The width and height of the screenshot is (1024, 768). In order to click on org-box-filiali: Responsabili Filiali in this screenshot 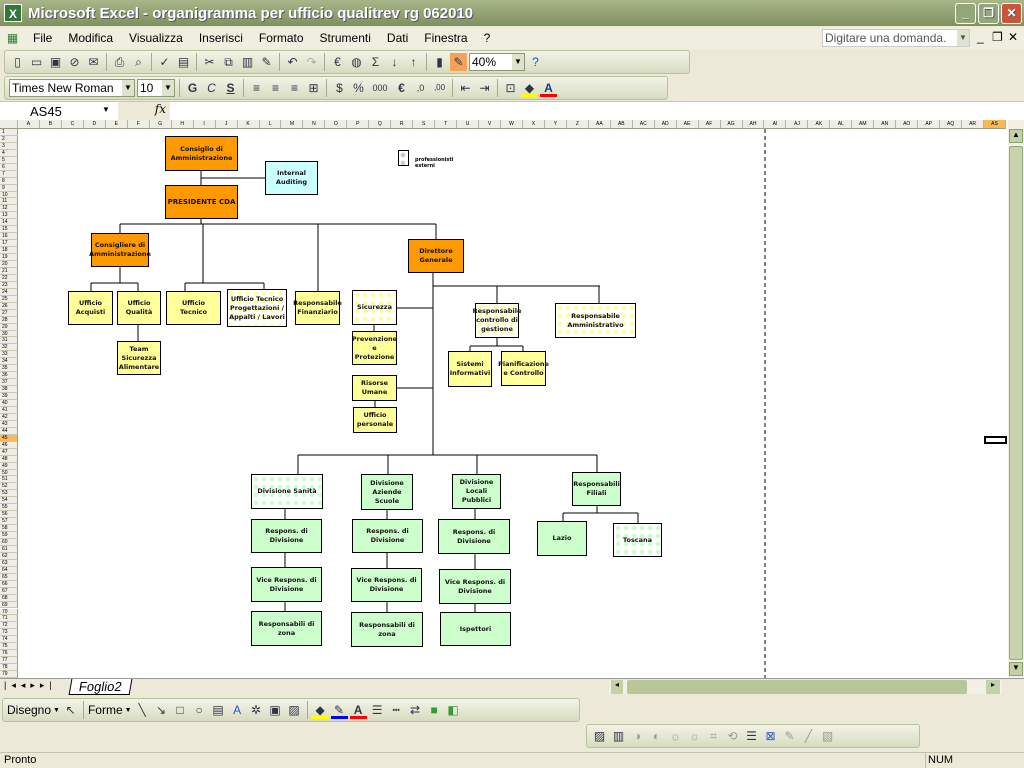, I will do `click(596, 489)`.